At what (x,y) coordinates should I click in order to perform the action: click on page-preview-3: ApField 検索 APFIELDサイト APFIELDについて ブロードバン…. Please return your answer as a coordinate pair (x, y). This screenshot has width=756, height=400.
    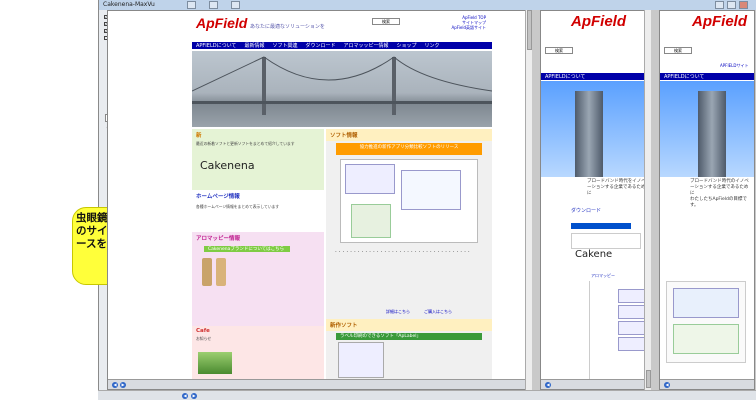
    Looking at the image, I should click on (707, 200).